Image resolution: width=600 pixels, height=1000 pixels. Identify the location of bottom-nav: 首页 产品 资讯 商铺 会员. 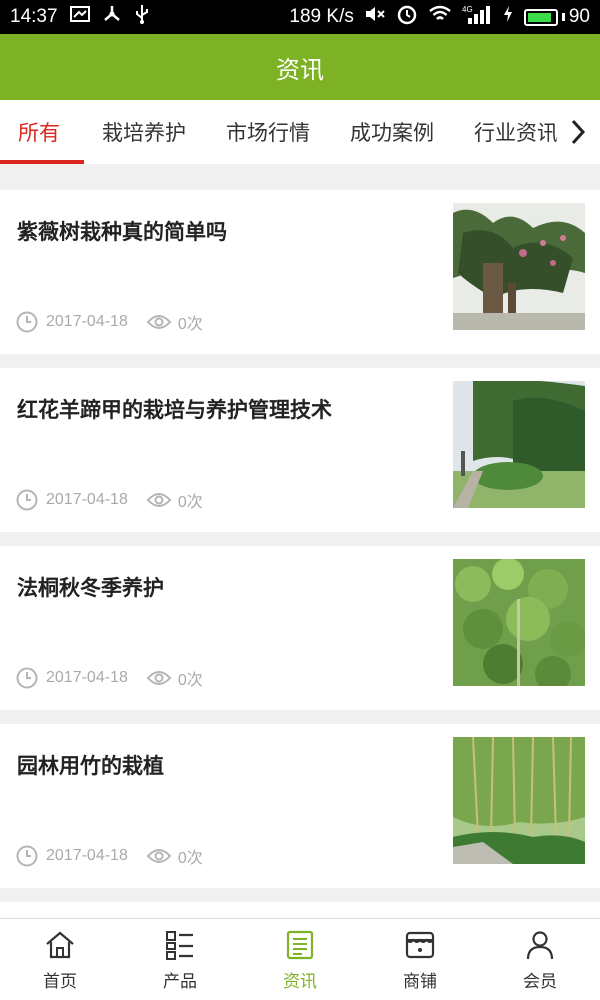
(300, 959).